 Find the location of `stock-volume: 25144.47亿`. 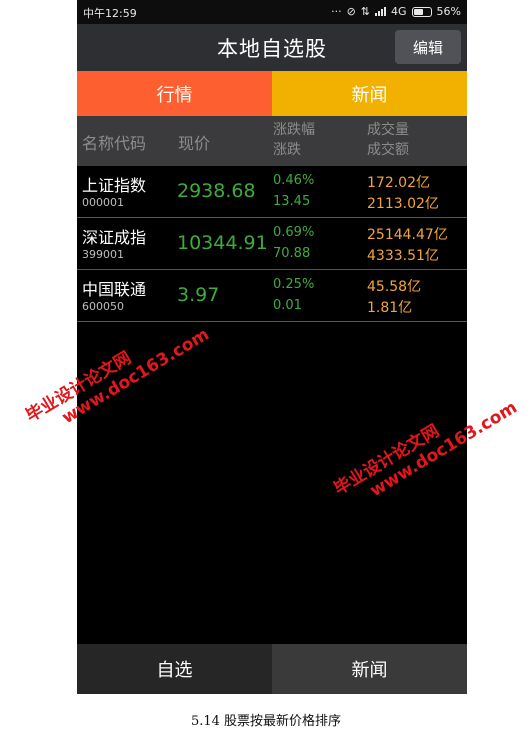

stock-volume: 25144.47亿 is located at coordinates (407, 235).